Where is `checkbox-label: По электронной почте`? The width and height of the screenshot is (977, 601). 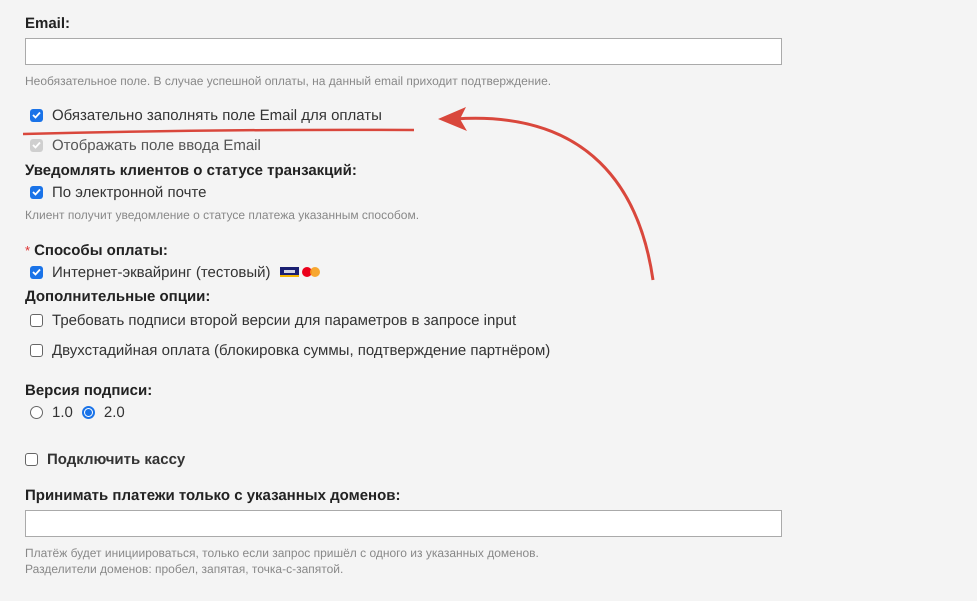 checkbox-label: По электронной почте is located at coordinates (129, 192).